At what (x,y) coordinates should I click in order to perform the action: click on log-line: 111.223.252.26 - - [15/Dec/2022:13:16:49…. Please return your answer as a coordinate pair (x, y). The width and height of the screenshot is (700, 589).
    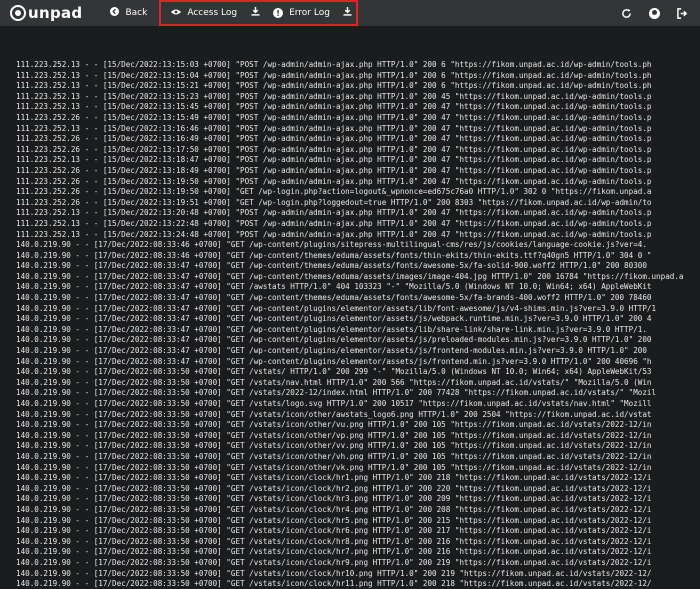
    Looking at the image, I should click on (334, 139).